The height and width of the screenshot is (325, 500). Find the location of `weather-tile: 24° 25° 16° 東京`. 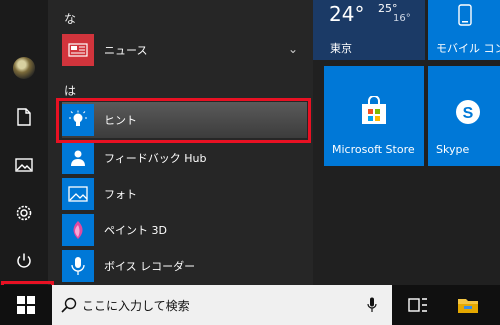

weather-tile: 24° 25° 16° 東京 is located at coordinates (369, 30).